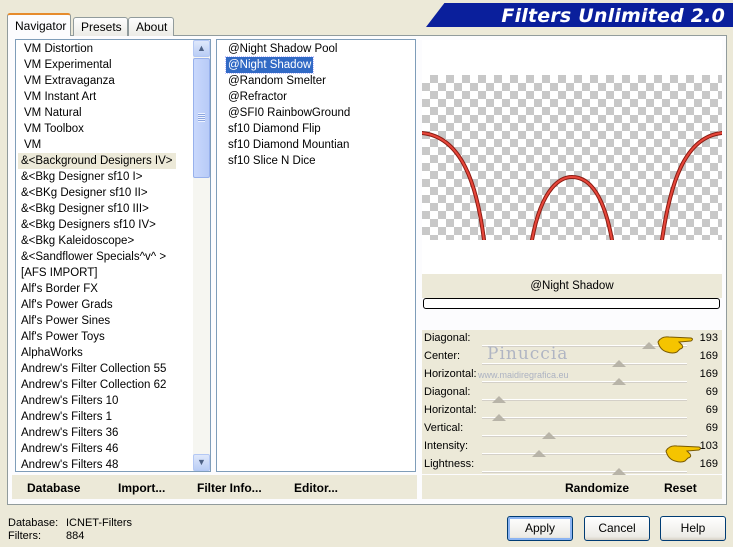 The width and height of the screenshot is (733, 547). I want to click on category-item: VM, so click(32, 145).